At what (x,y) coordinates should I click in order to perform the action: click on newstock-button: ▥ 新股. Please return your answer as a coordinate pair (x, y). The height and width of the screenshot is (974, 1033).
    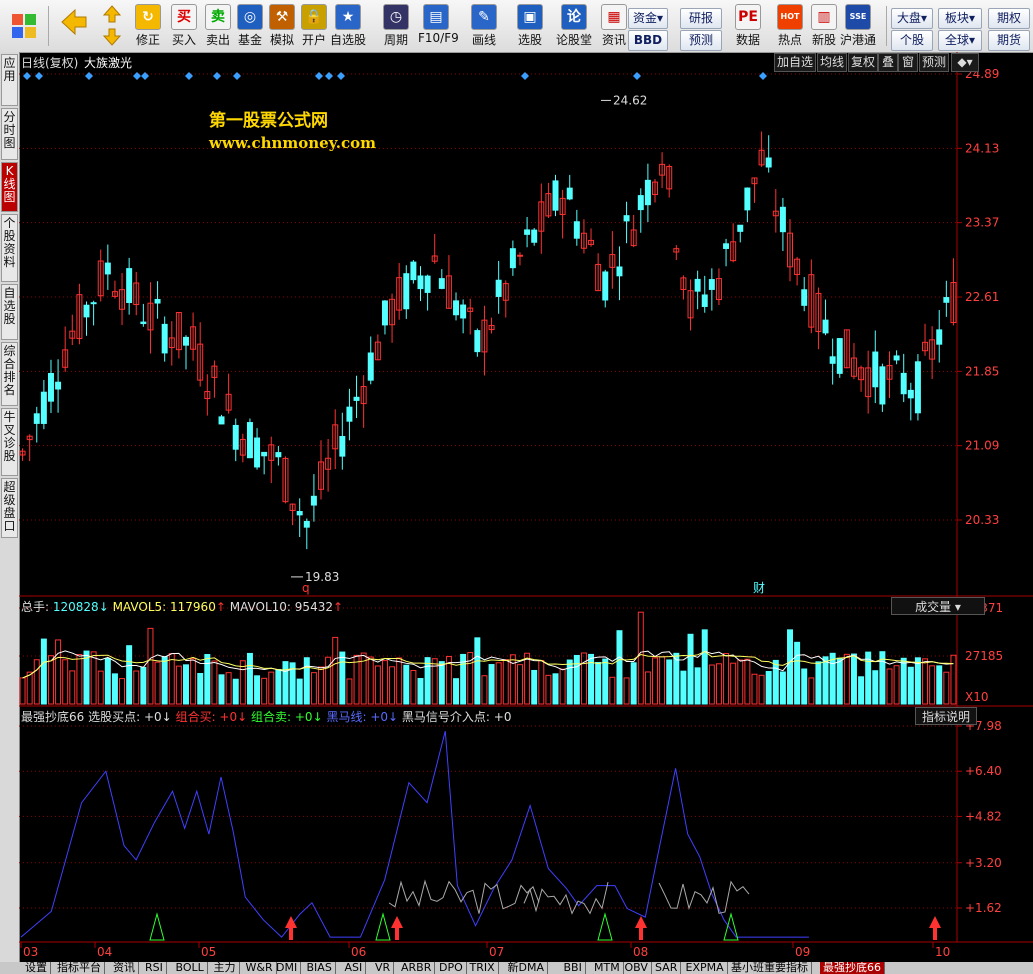
    Looking at the image, I should click on (824, 26).